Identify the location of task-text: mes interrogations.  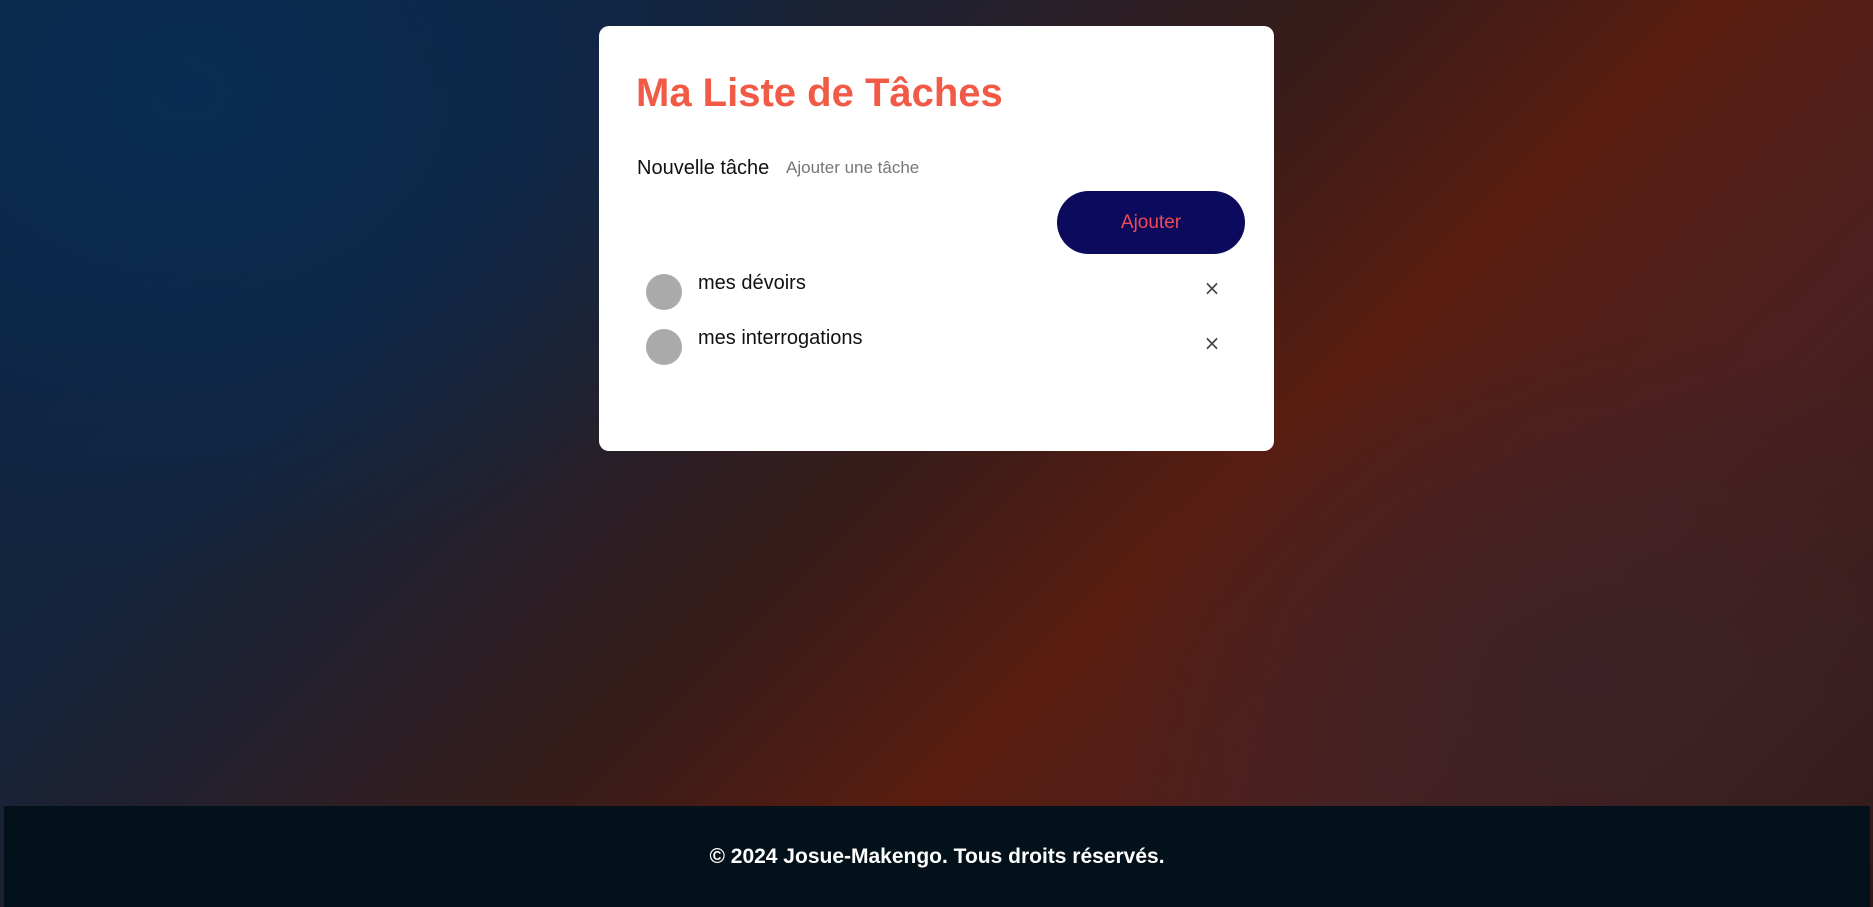
(780, 338).